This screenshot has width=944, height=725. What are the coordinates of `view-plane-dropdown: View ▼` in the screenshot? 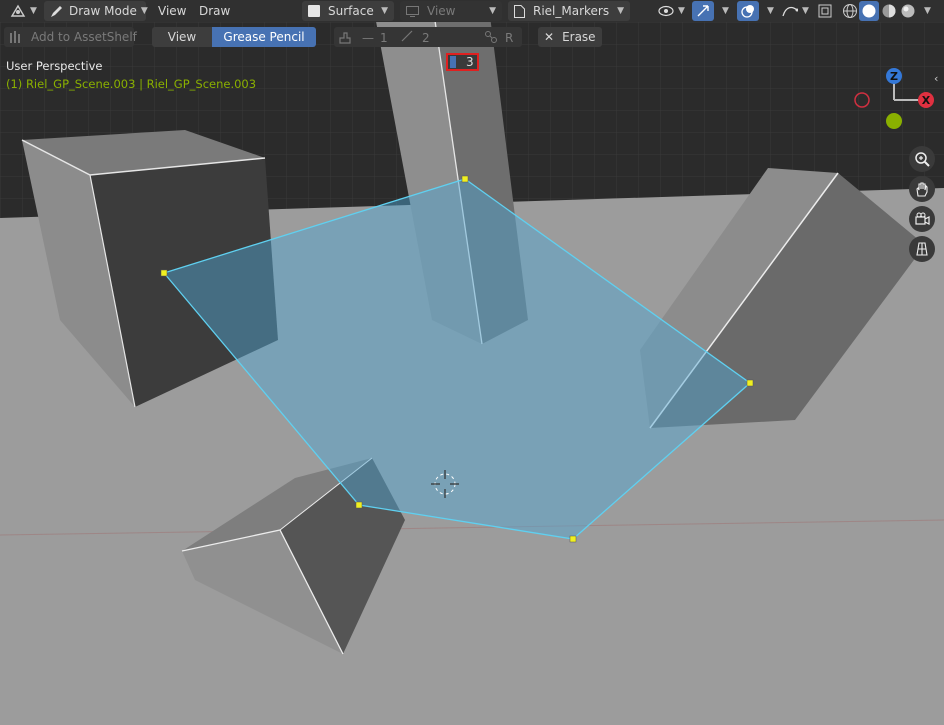 It's located at (451, 11).